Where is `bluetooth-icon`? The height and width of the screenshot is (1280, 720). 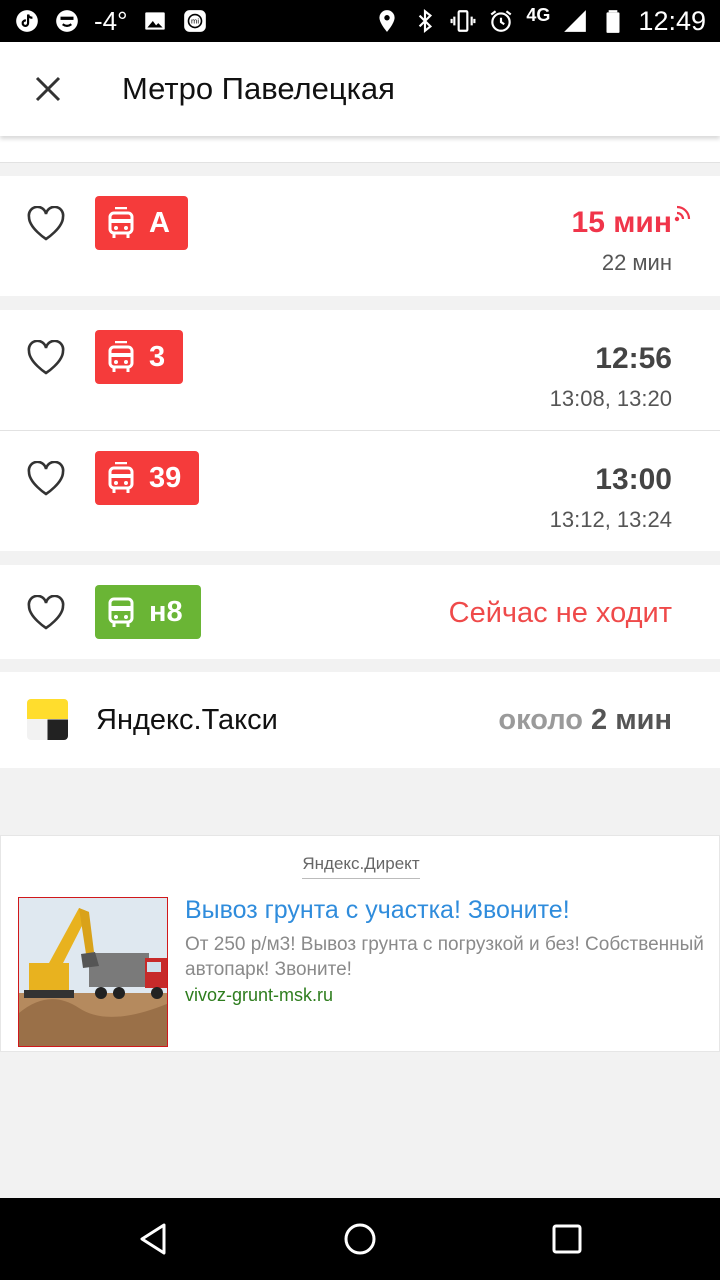 bluetooth-icon is located at coordinates (425, 21).